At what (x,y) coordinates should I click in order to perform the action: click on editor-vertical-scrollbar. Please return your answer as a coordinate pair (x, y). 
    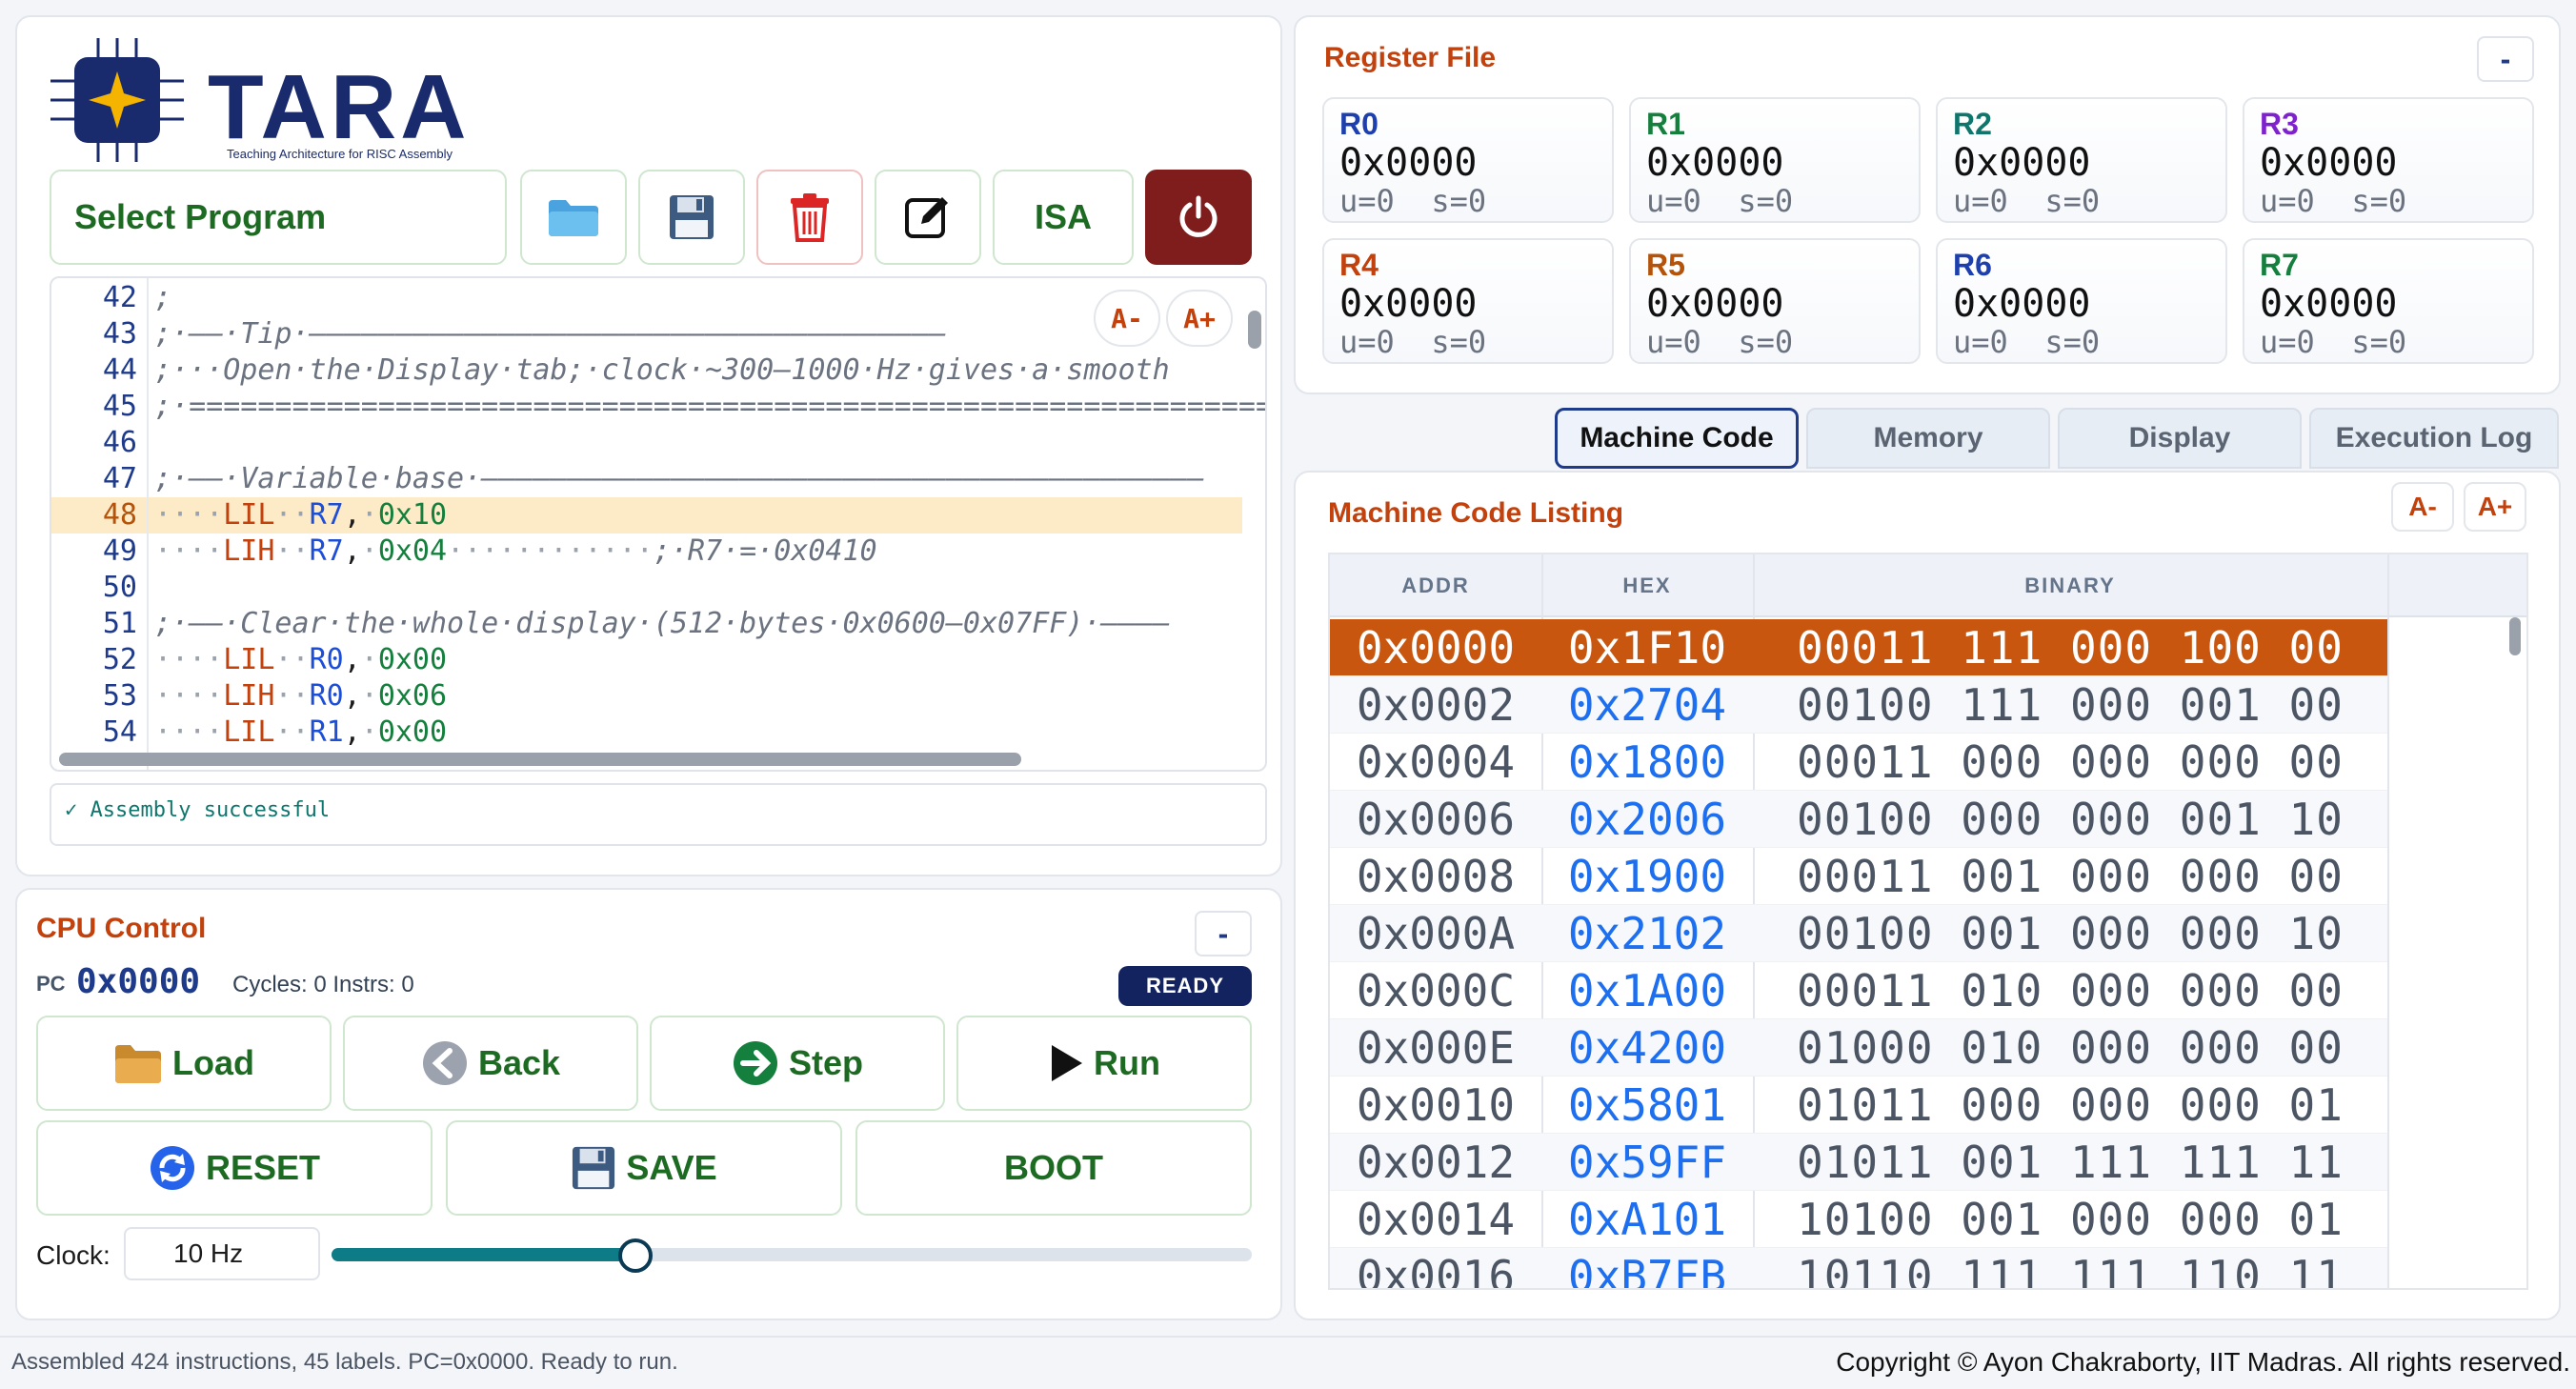
    Looking at the image, I should click on (1254, 330).